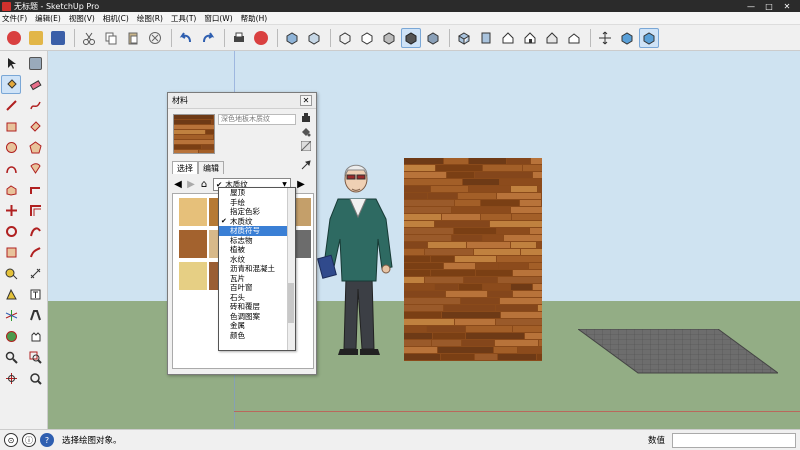  Describe the element at coordinates (11, 315) in the screenshot. I see `axes-icon` at that location.